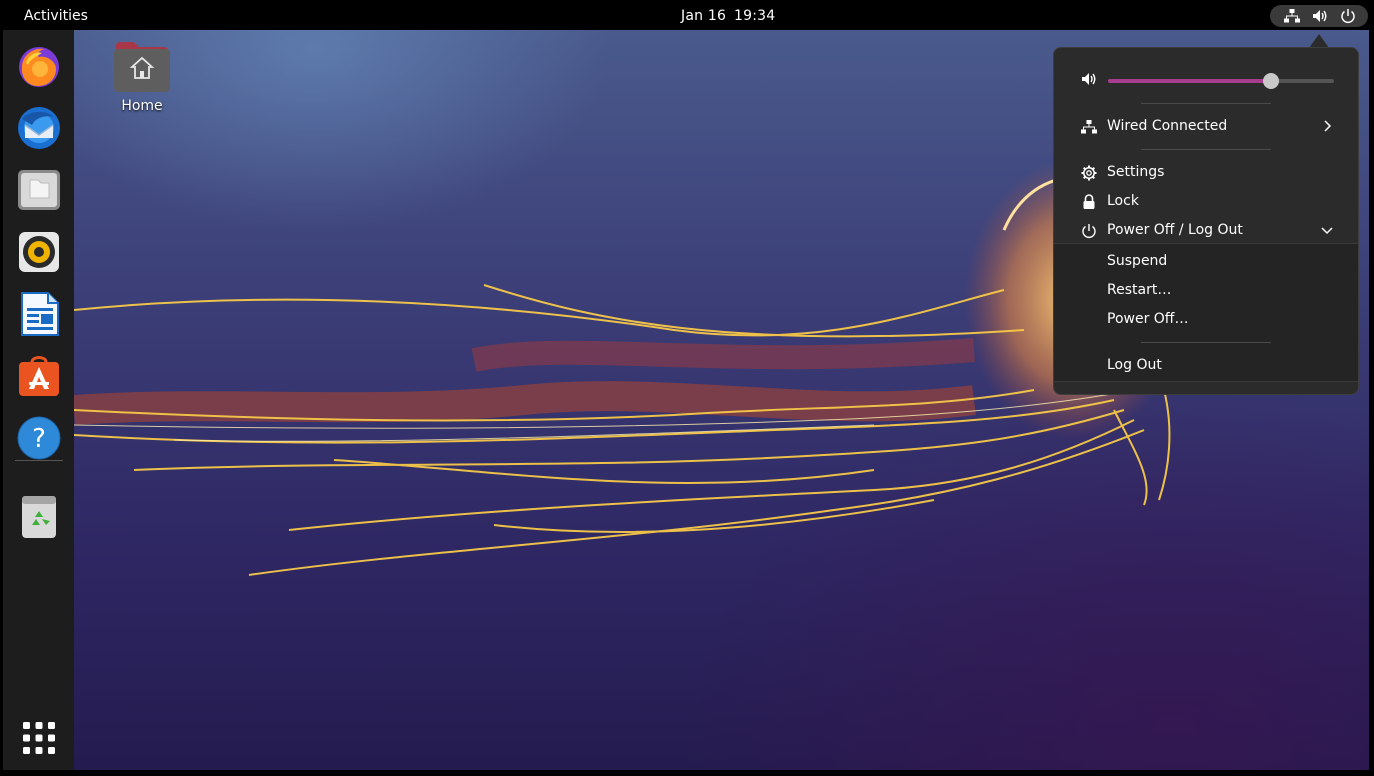  Describe the element at coordinates (142, 106) in the screenshot. I see `home-folder-label: Home` at that location.